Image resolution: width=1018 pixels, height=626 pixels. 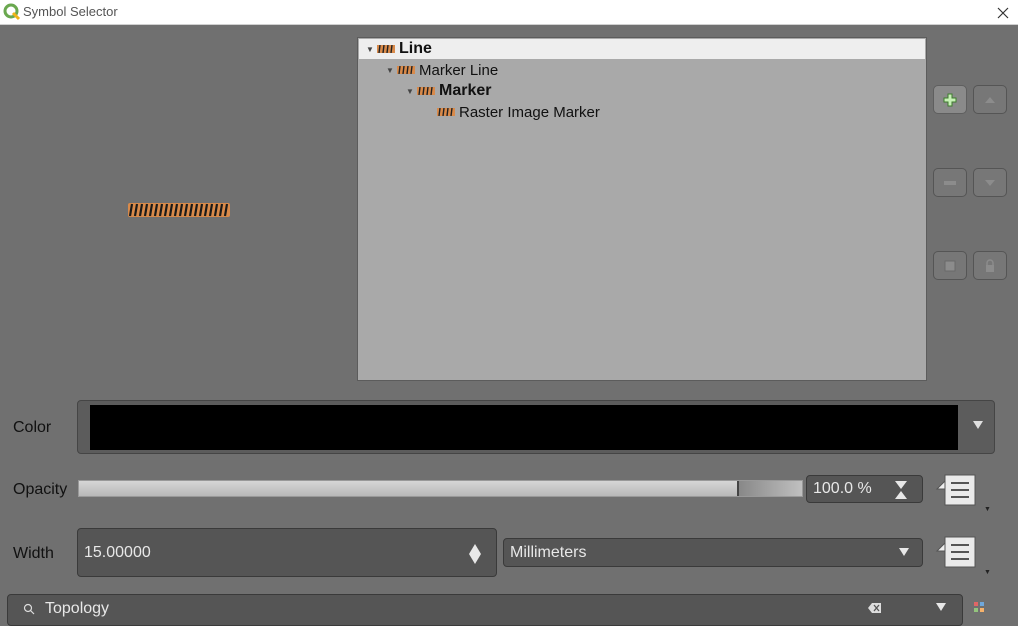 I want to click on marker-symbol-icon, so click(x=426, y=91).